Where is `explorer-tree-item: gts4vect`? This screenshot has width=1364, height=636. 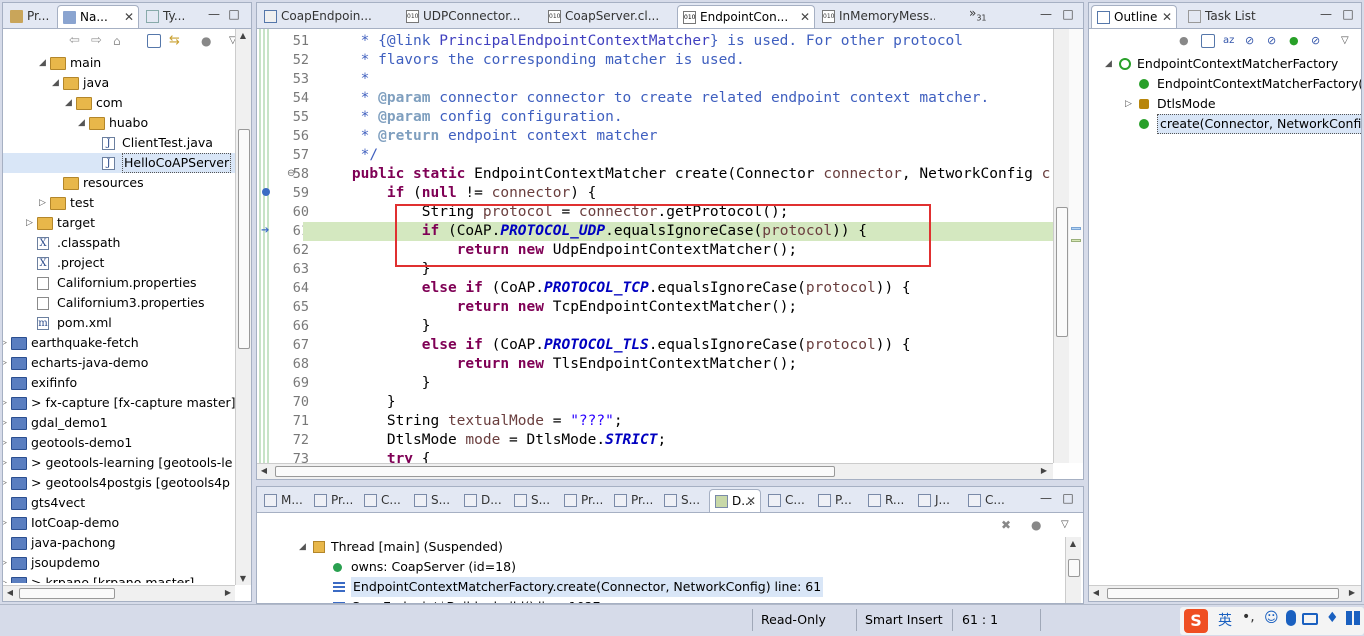 explorer-tree-item: gts4vect is located at coordinates (119, 503).